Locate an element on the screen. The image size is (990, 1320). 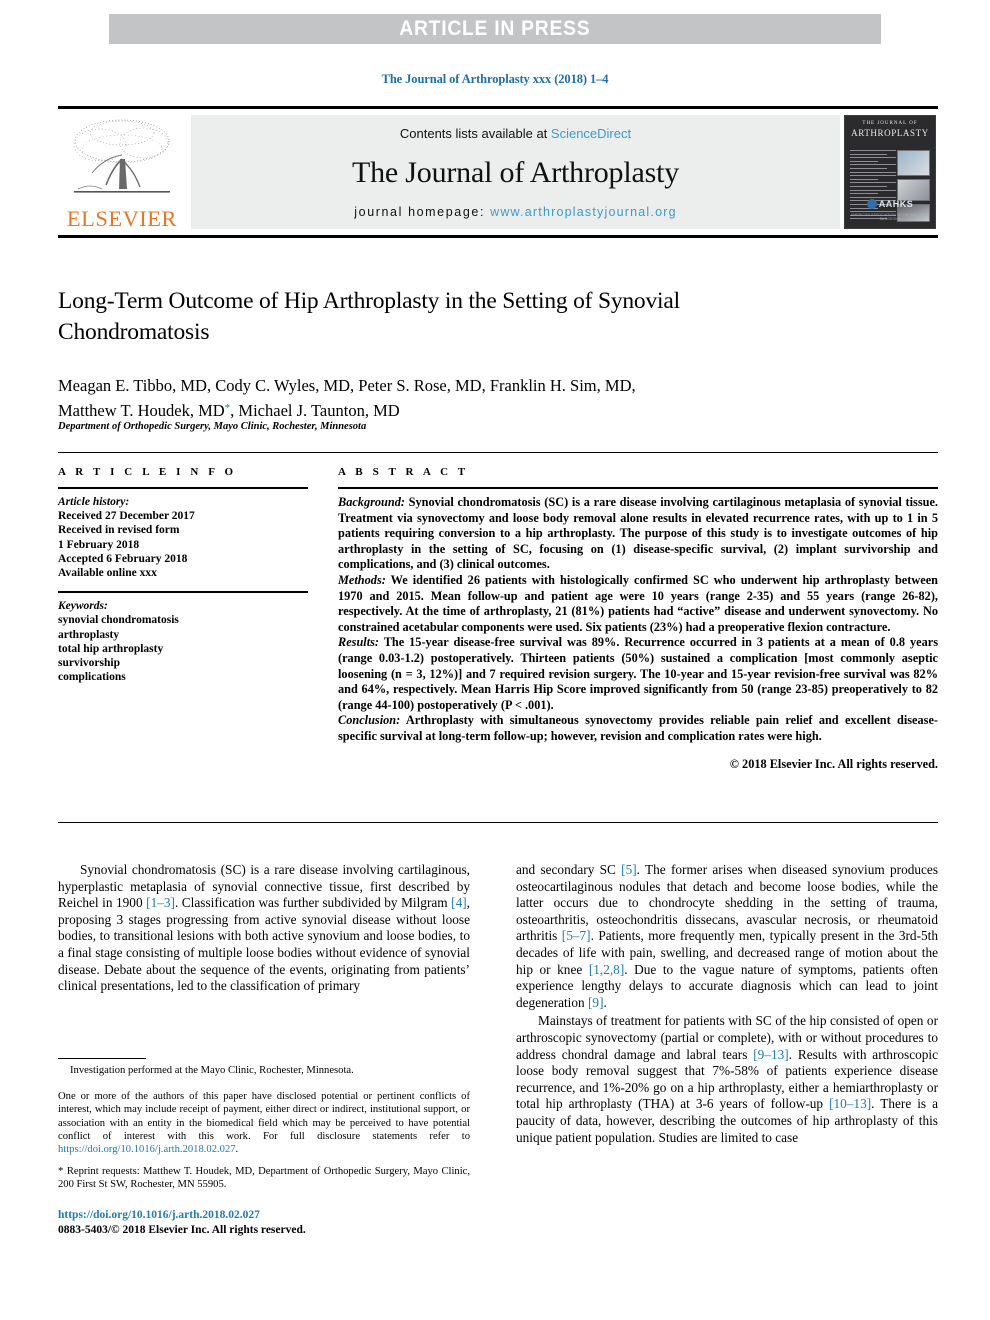
abstract-section-label: Conclusion: is located at coordinates (369, 720).